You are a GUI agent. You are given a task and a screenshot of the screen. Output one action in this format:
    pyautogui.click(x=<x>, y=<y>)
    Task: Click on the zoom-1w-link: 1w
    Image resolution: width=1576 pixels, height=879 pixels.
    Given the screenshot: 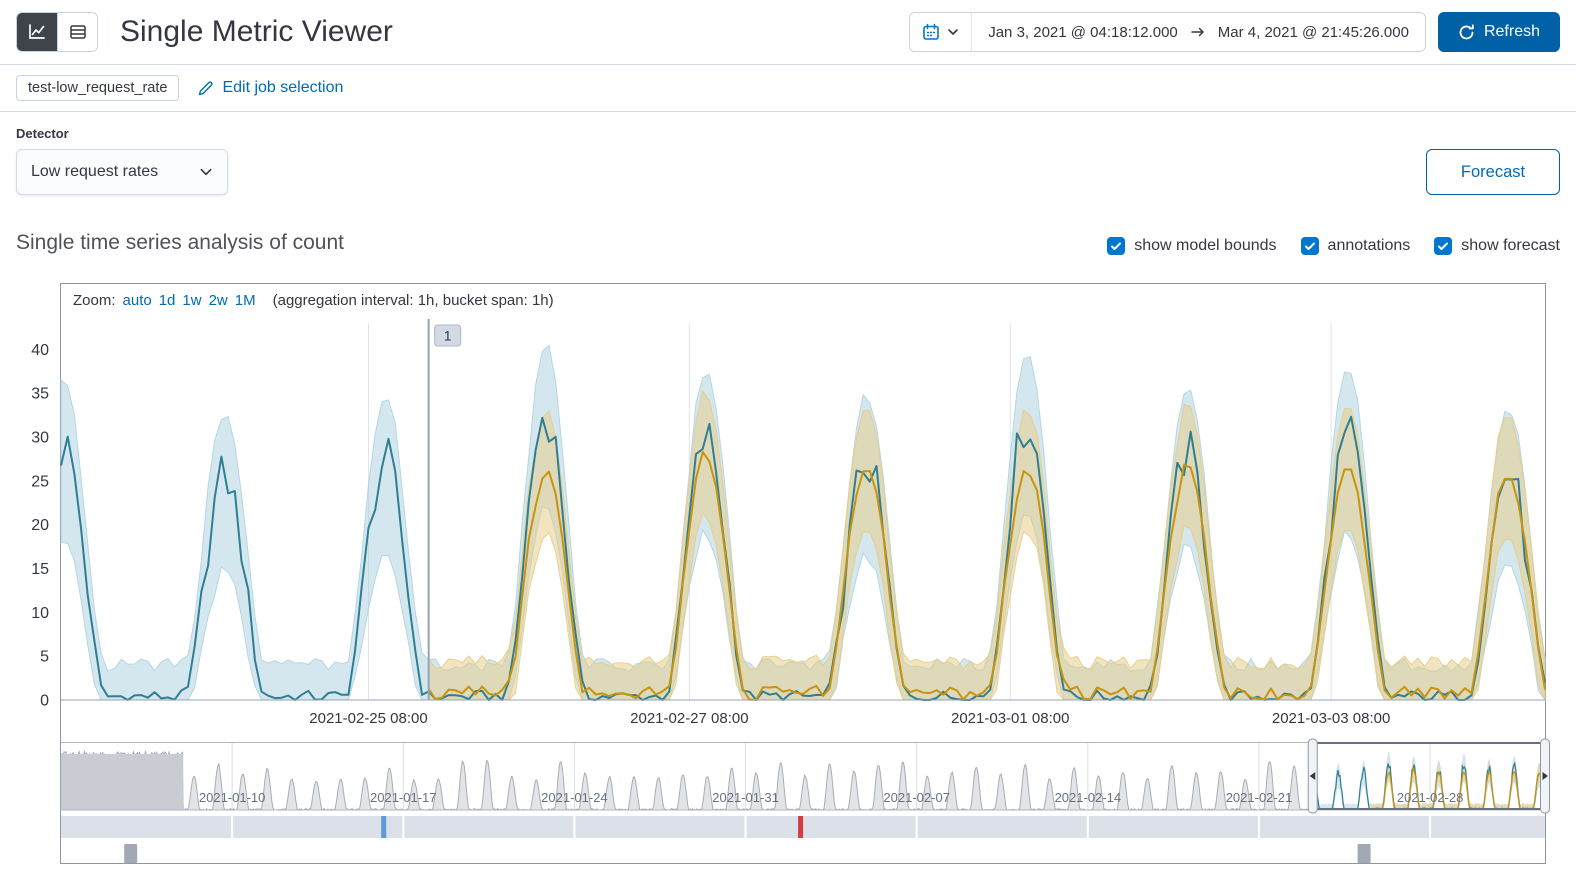 What is the action you would take?
    pyautogui.click(x=191, y=300)
    